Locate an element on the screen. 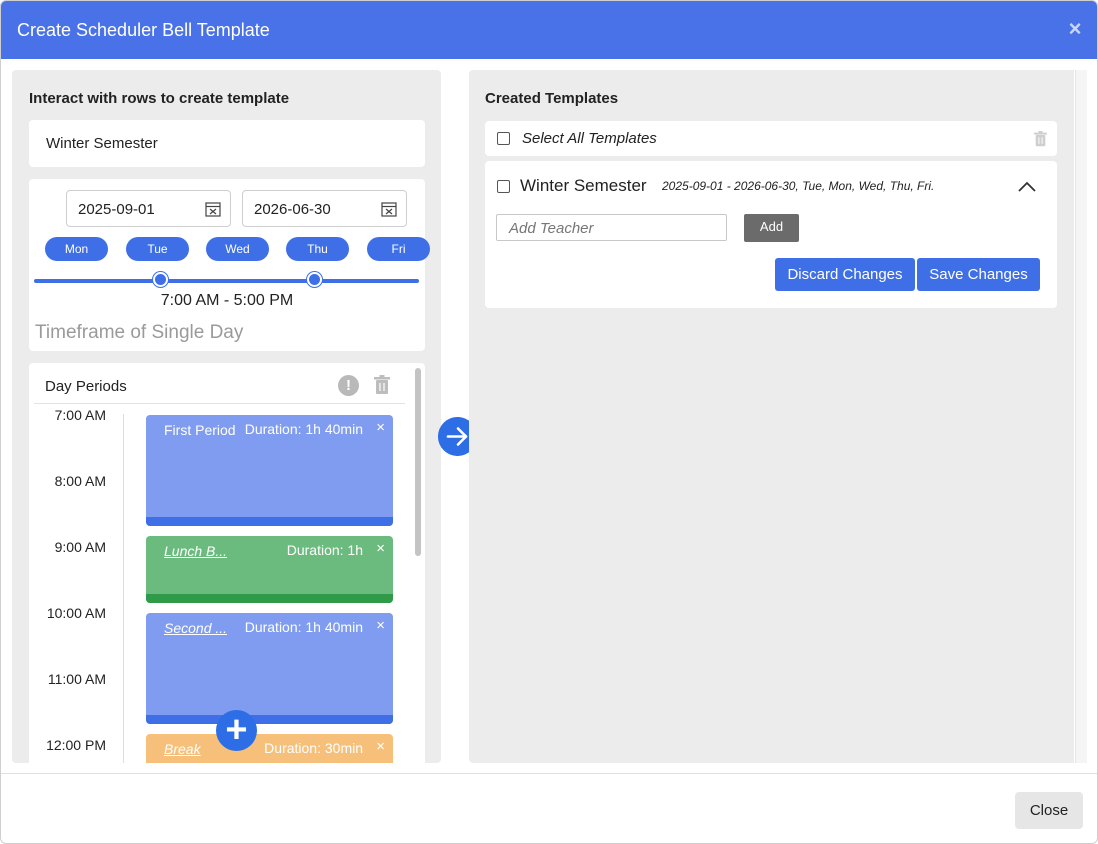  end-date-input: 2026-06-30 is located at coordinates (324, 208).